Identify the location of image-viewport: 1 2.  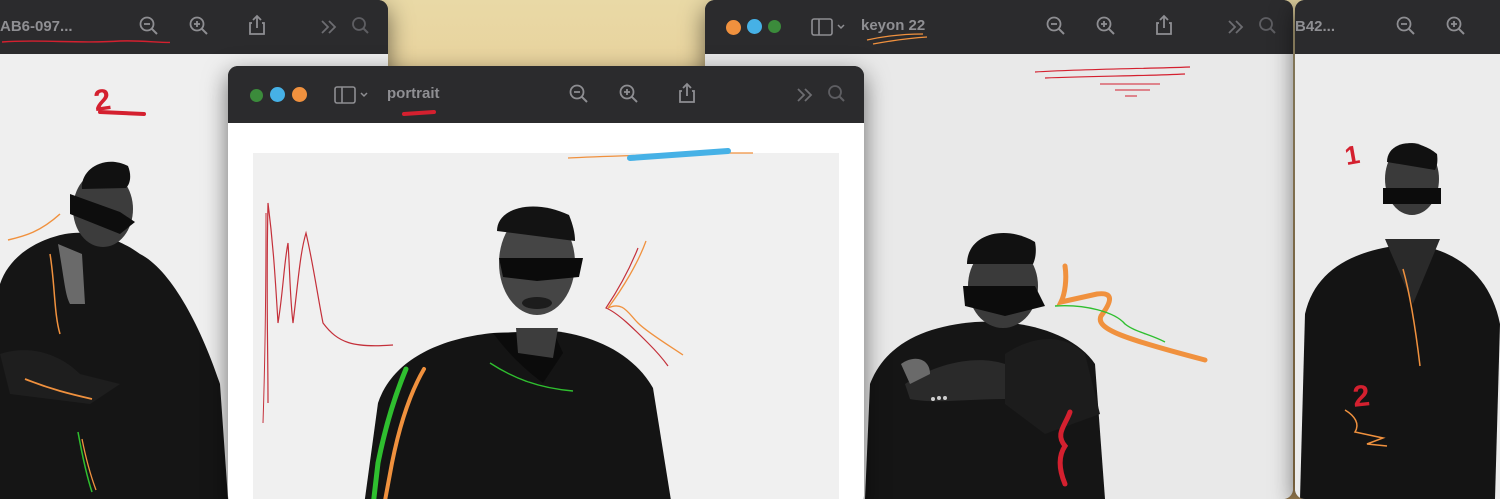
(1397, 276).